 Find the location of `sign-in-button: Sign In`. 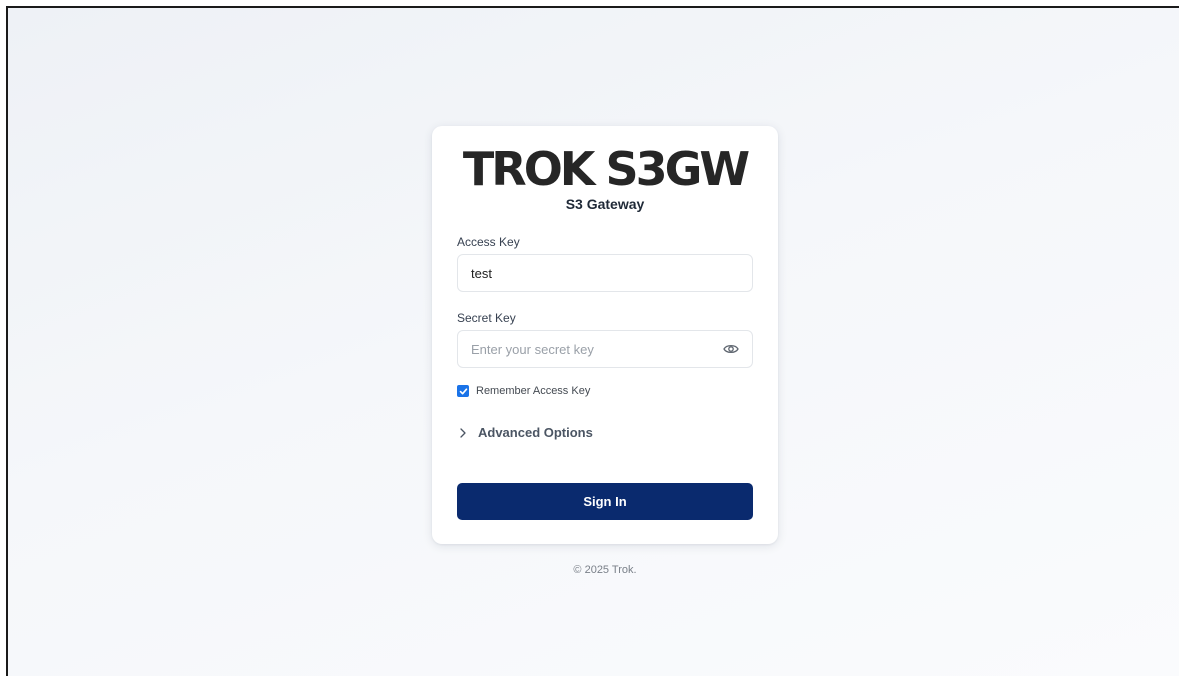

sign-in-button: Sign In is located at coordinates (605, 501).